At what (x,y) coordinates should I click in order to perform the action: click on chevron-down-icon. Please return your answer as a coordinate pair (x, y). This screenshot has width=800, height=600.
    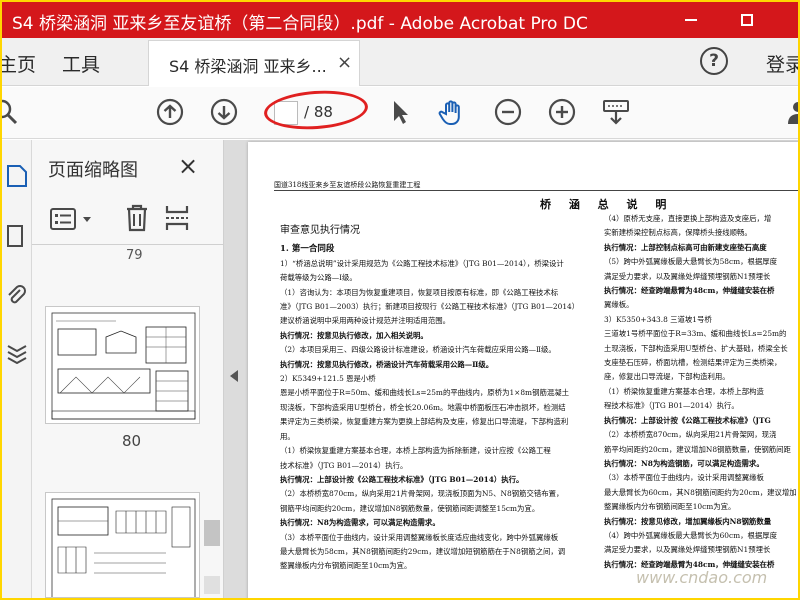
    Looking at the image, I should click on (87, 220).